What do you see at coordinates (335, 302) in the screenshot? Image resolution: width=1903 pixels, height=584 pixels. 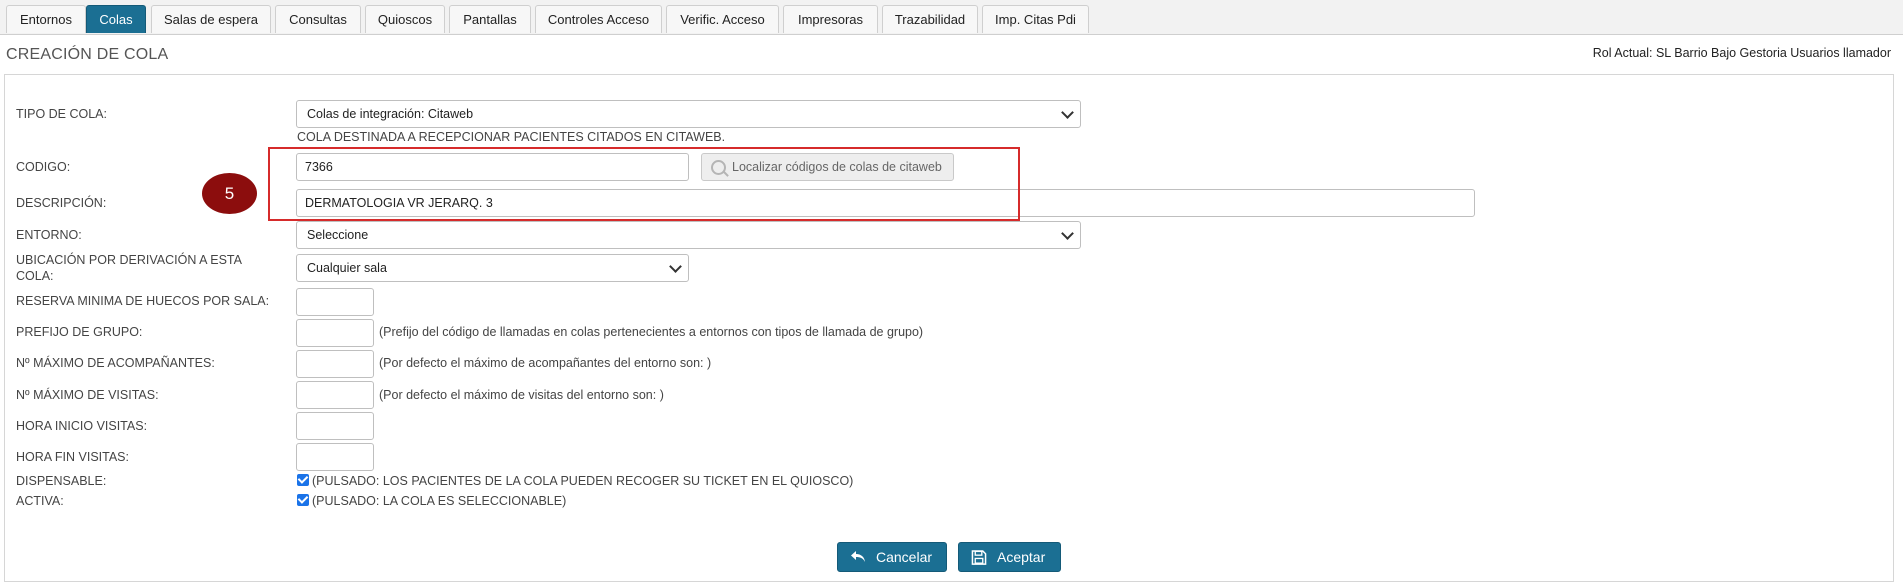 I see `reserva-input` at bounding box center [335, 302].